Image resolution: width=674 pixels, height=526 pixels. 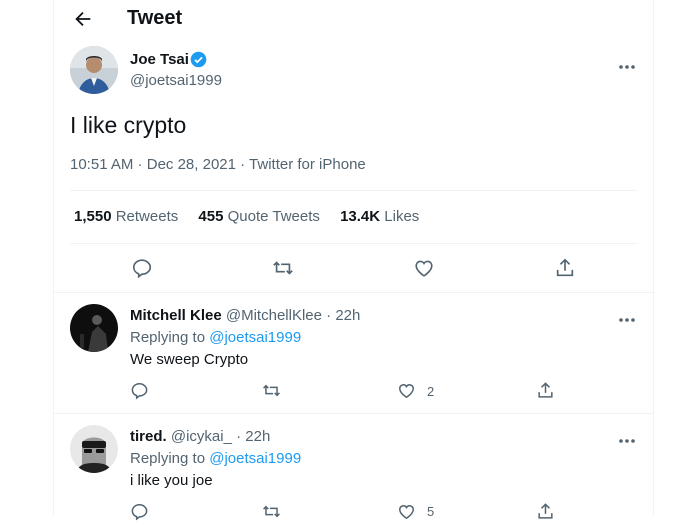 What do you see at coordinates (189, 359) in the screenshot?
I see `reply-text: We sweep Crypto` at bounding box center [189, 359].